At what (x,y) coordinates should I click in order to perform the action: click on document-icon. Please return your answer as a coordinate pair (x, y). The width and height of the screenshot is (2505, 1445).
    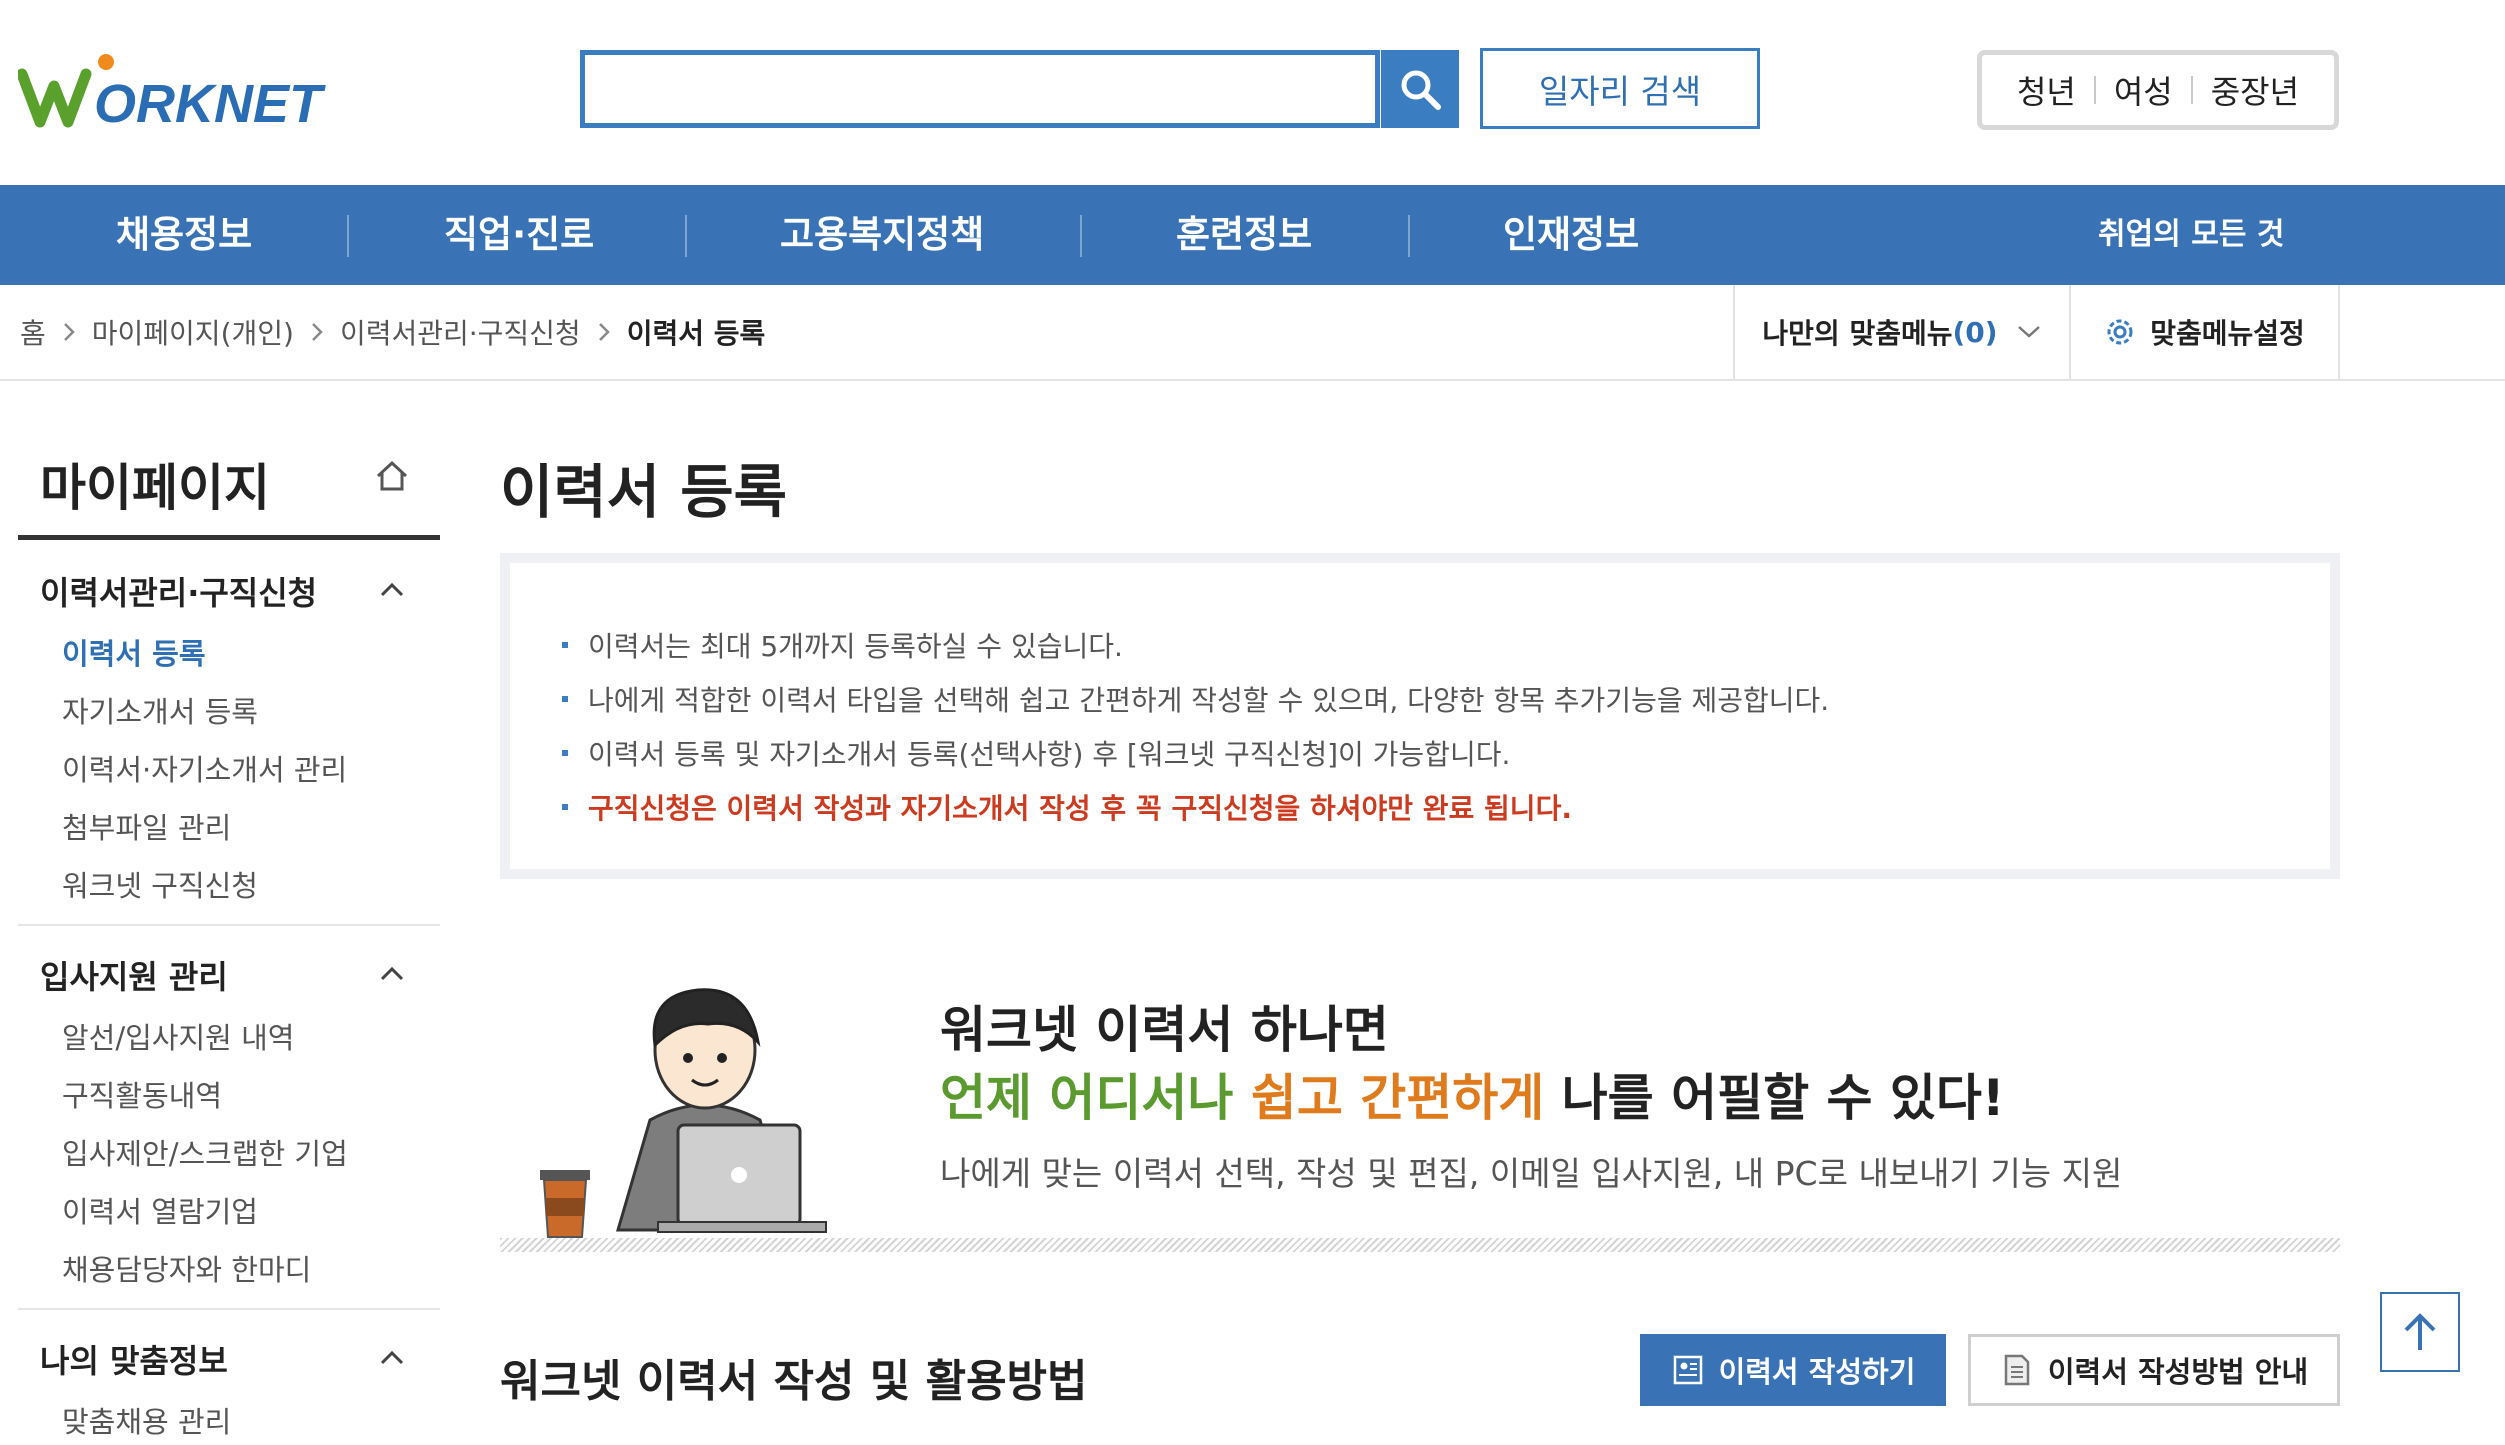
    Looking at the image, I should click on (2017, 1370).